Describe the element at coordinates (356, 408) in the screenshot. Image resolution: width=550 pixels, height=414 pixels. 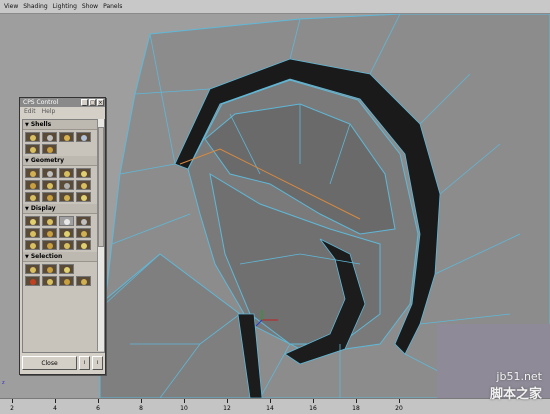
I see `timeline-frame-label: 18` at that location.